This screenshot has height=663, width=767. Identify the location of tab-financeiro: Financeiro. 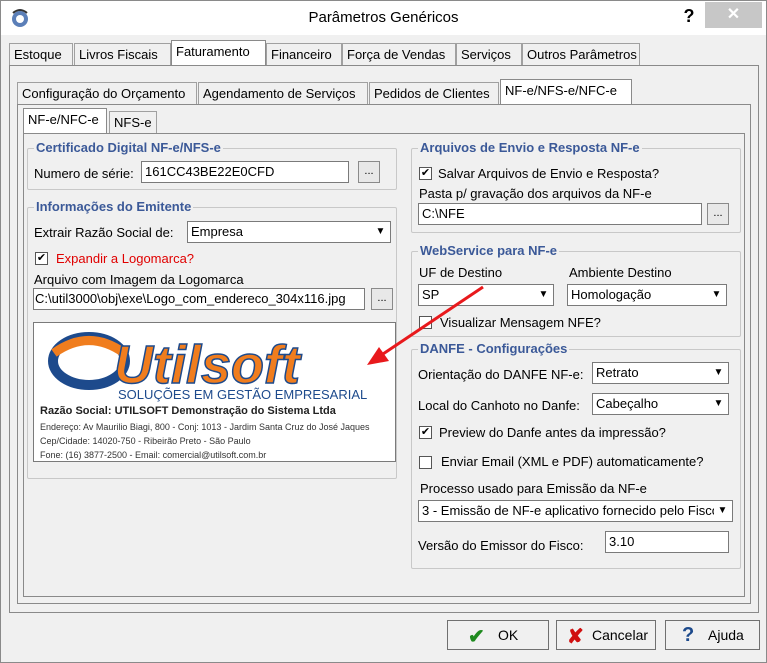
(304, 54).